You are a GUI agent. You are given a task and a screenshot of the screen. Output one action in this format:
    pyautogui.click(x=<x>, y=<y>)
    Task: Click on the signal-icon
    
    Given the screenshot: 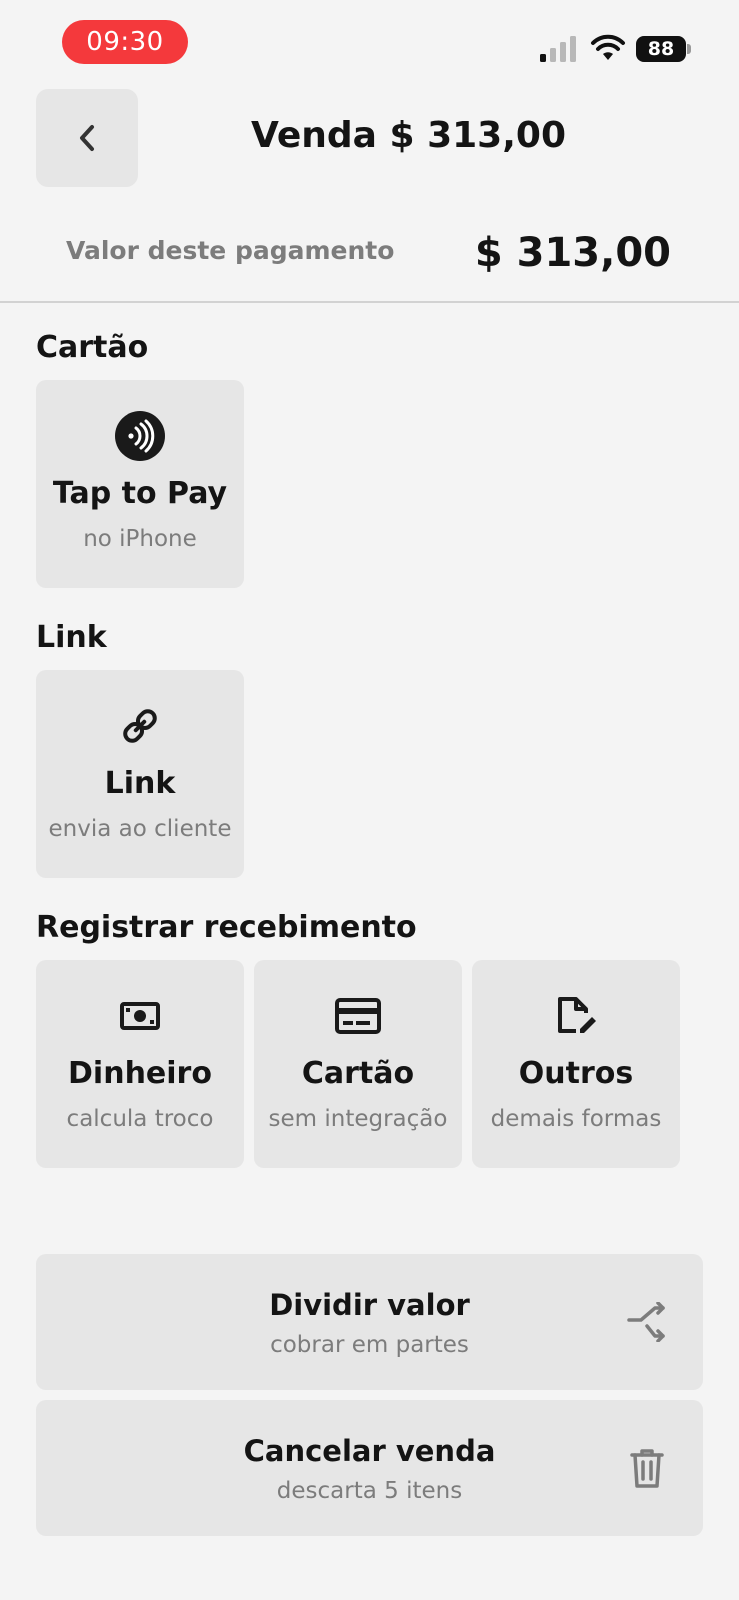 What is the action you would take?
    pyautogui.click(x=558, y=49)
    